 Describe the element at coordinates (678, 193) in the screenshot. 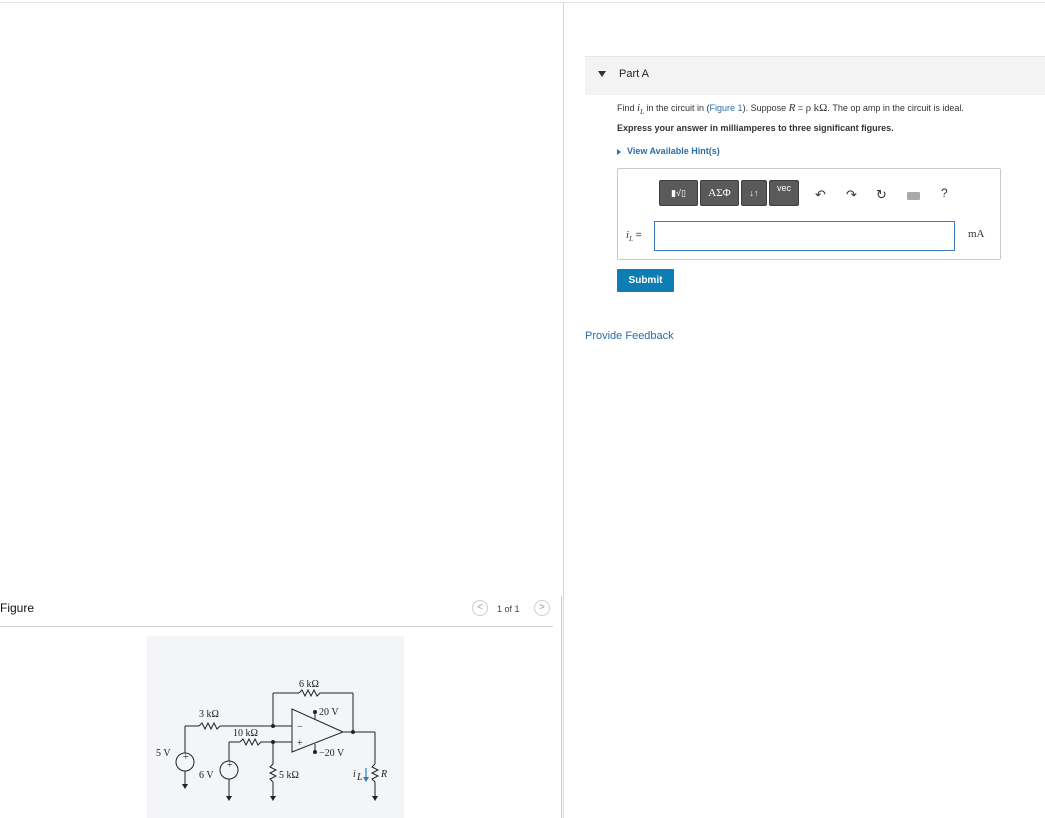

I see `template-button: ▮√▯` at that location.